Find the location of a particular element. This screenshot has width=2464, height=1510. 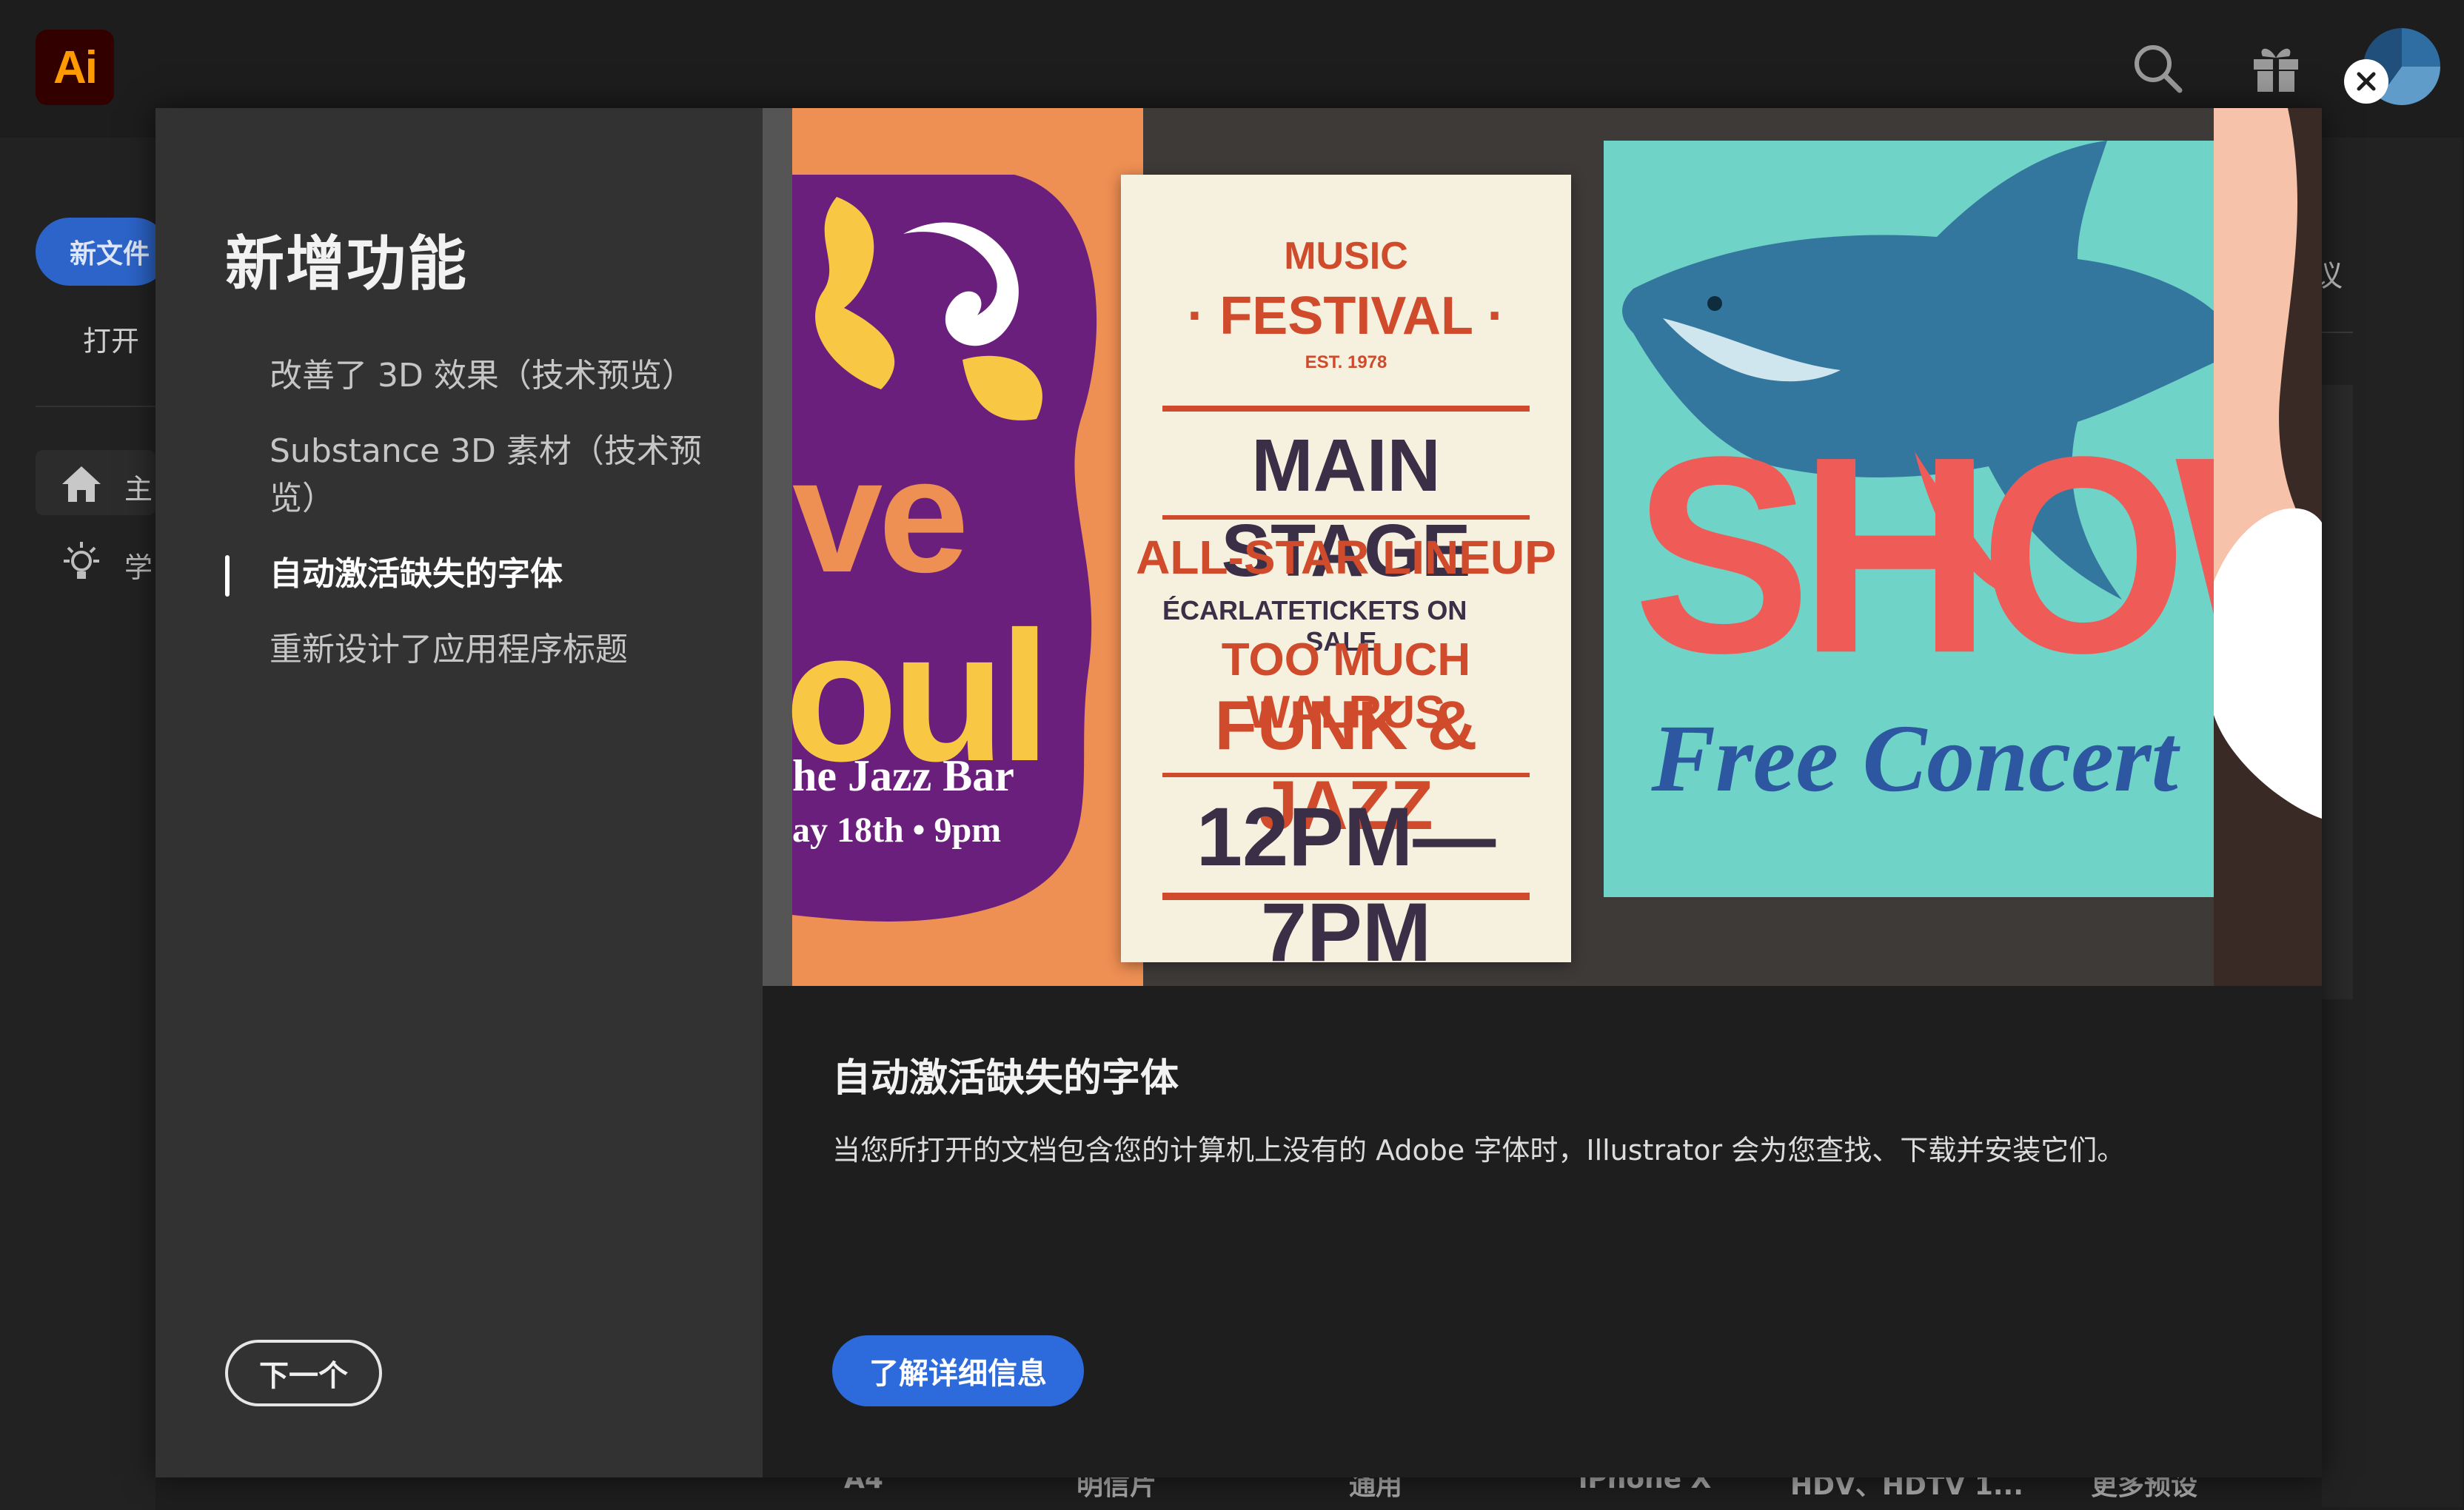

feature-item-label: Substance 3D 素材（技术预览） is located at coordinates (486, 475).